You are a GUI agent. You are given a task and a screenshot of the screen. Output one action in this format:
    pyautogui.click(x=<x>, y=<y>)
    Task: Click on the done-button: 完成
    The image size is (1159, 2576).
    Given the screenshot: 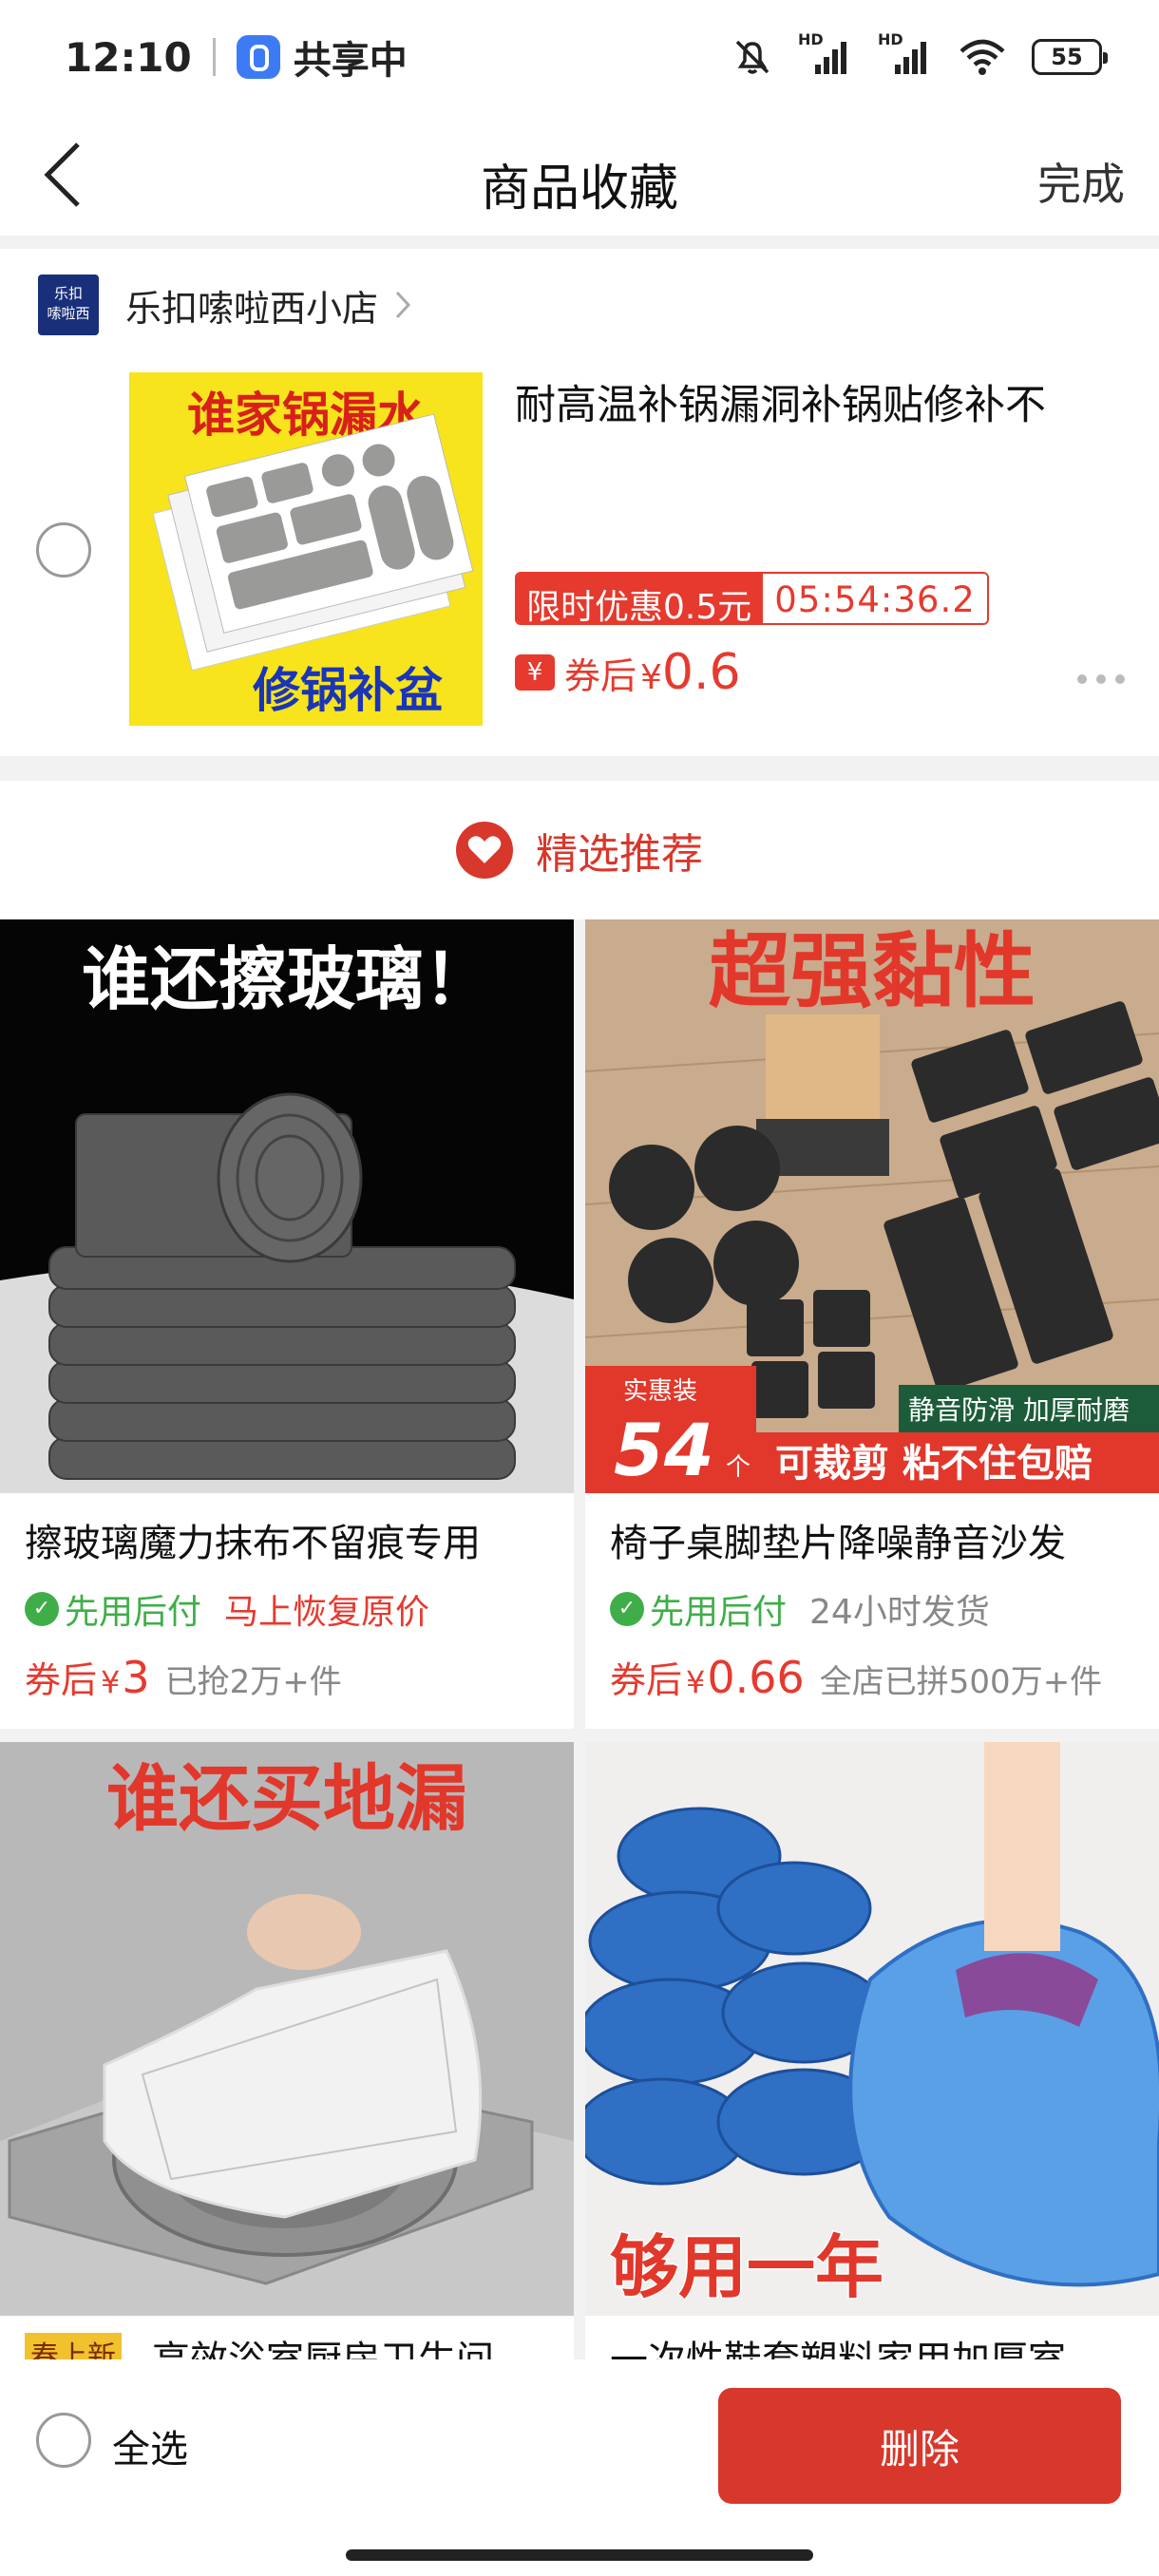 What is the action you would take?
    pyautogui.click(x=1081, y=181)
    